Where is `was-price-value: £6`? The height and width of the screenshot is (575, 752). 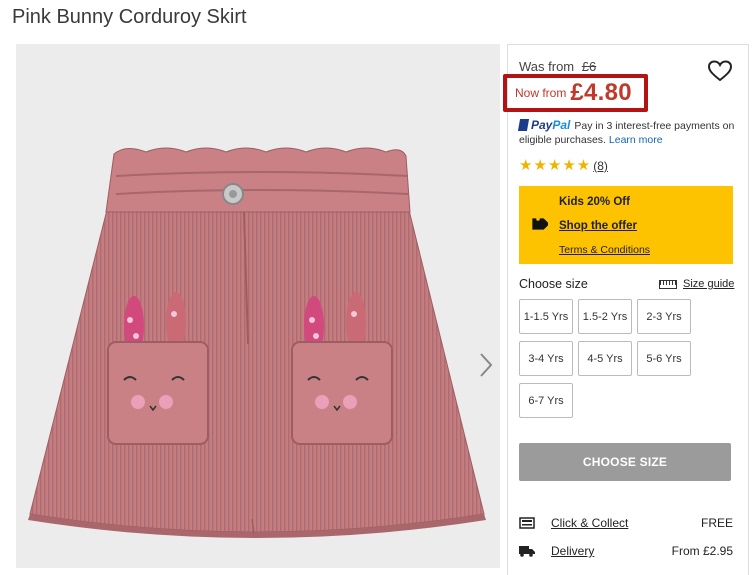
was-price-value: £6 is located at coordinates (589, 66).